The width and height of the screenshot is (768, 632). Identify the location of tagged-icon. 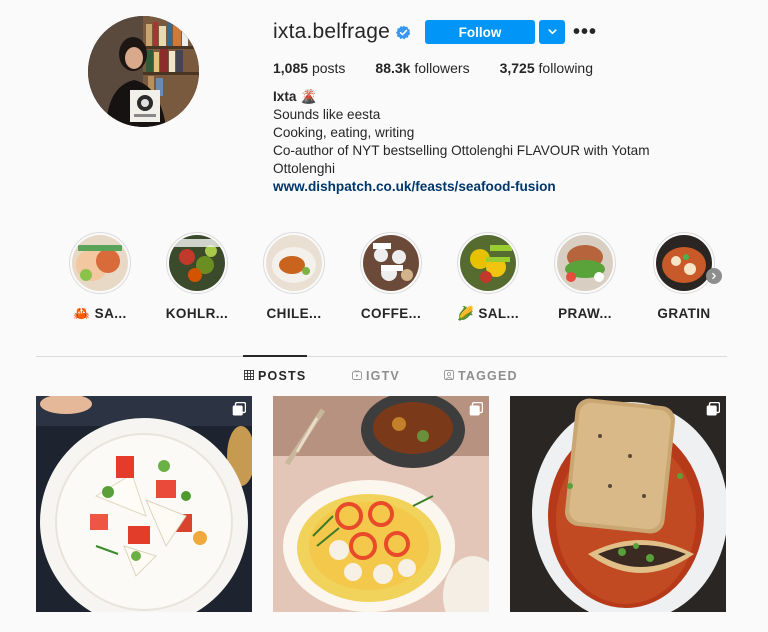
(451, 376).